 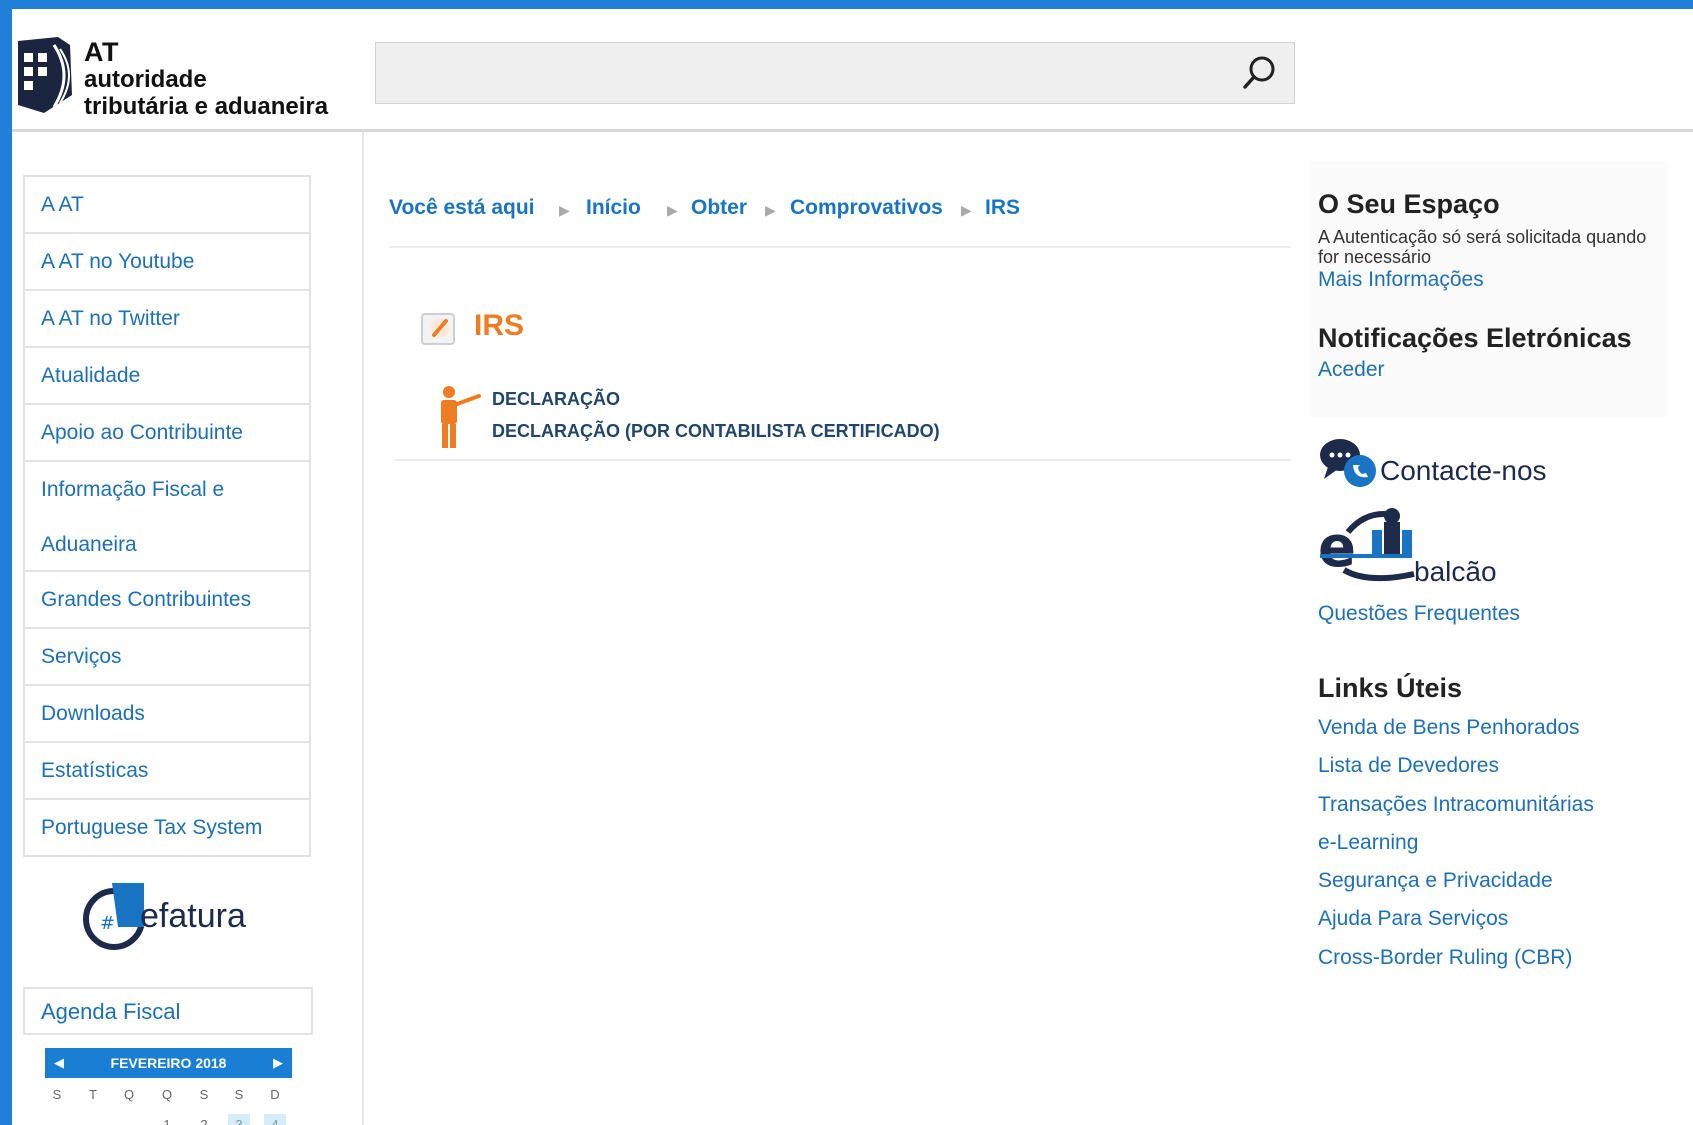 What do you see at coordinates (1351, 370) in the screenshot?
I see `aceder-link: Aceder` at bounding box center [1351, 370].